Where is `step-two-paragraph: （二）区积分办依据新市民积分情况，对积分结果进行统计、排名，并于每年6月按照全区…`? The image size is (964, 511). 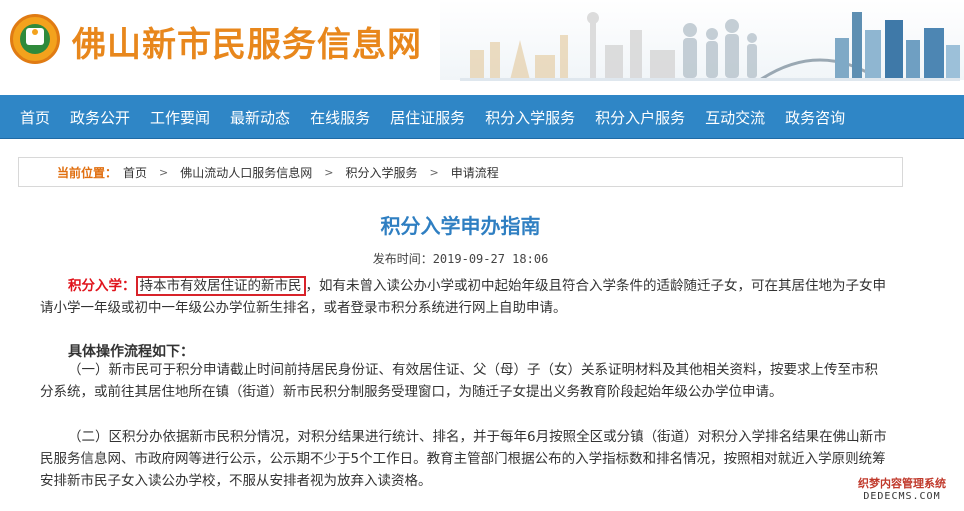
step-two-paragraph: （二）区积分办依据新市民积分情况，对积分结果进行统计、排名，并于每年6月按照全区… is located at coordinates (465, 459).